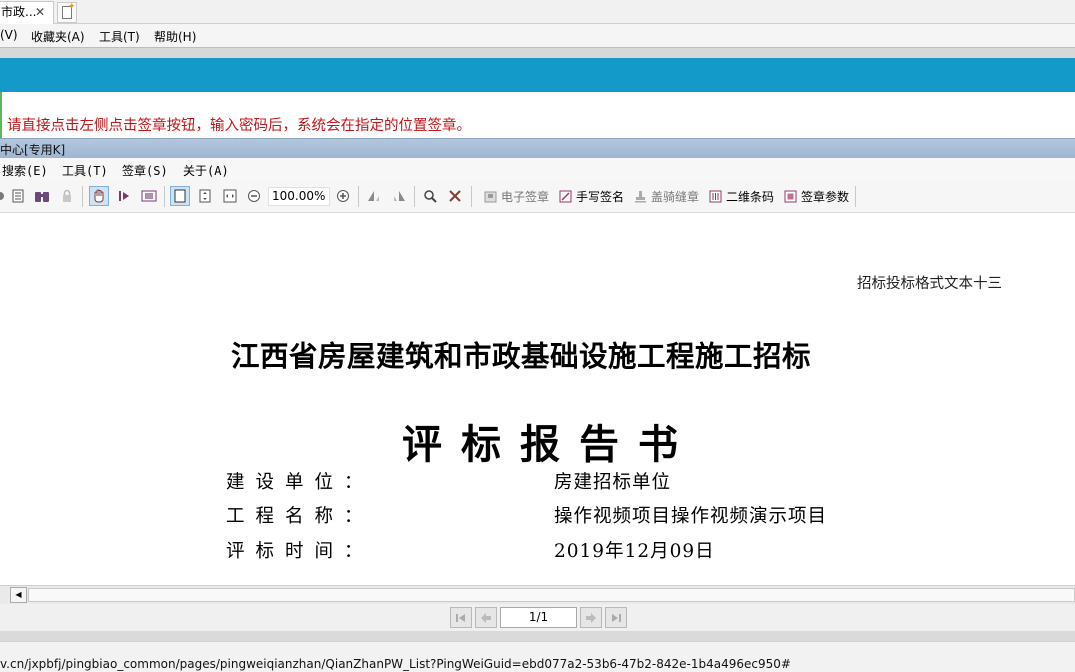  I want to click on seal-icon, so click(490, 196).